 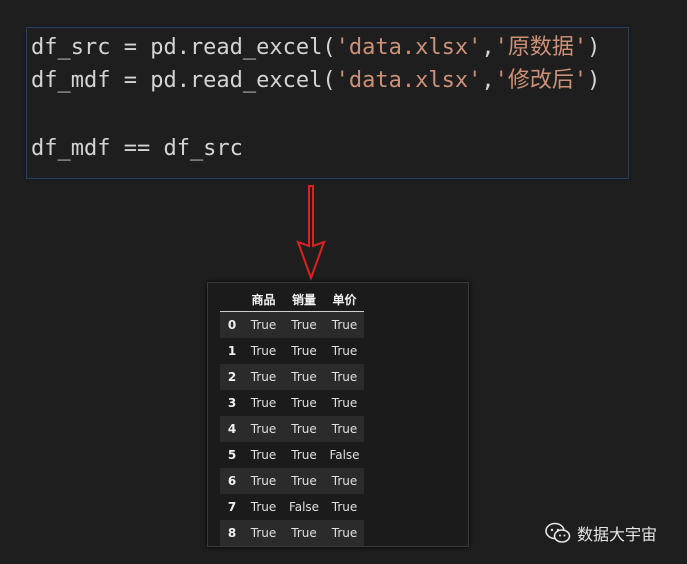 I want to click on code-string: '修改后', so click(x=541, y=80).